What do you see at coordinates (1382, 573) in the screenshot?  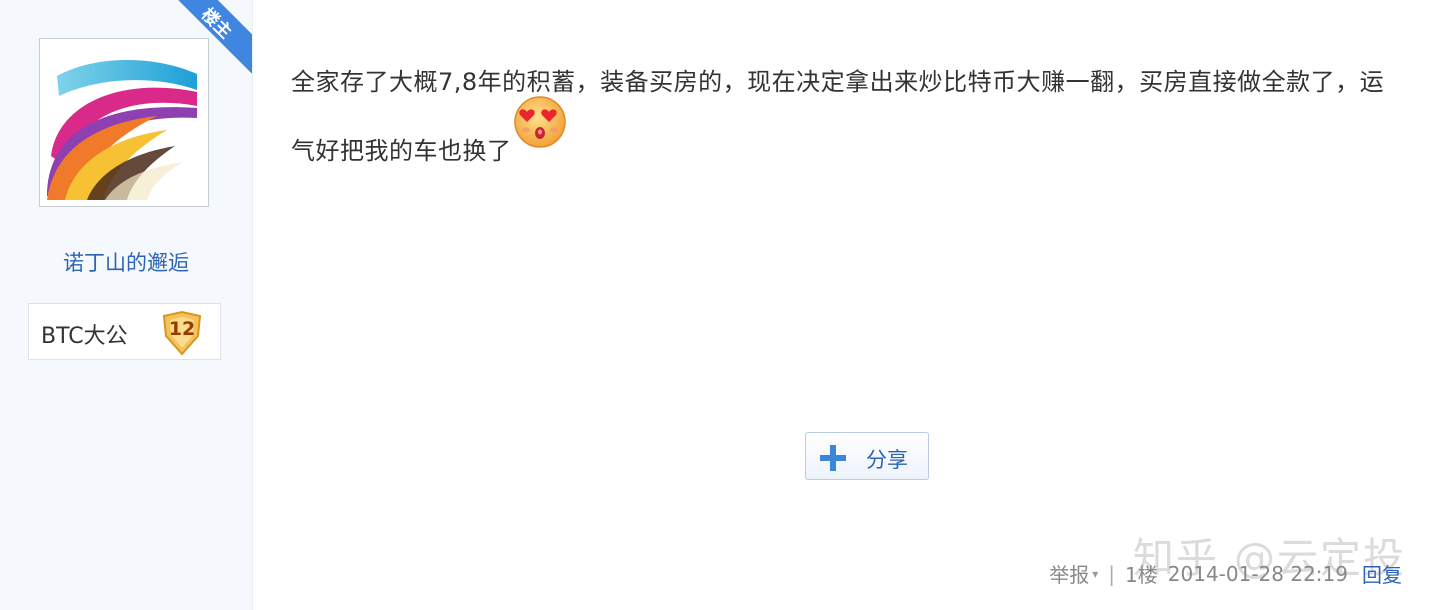 I see `reply-link: 回复` at bounding box center [1382, 573].